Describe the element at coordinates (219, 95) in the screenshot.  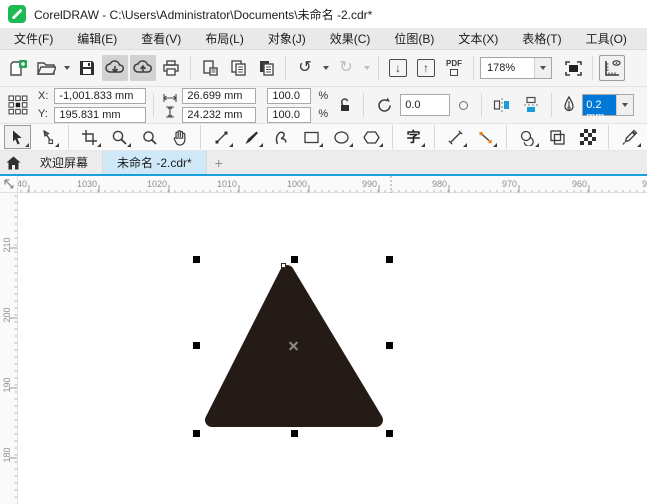
I see `object-width-input: 26.699 mm` at that location.